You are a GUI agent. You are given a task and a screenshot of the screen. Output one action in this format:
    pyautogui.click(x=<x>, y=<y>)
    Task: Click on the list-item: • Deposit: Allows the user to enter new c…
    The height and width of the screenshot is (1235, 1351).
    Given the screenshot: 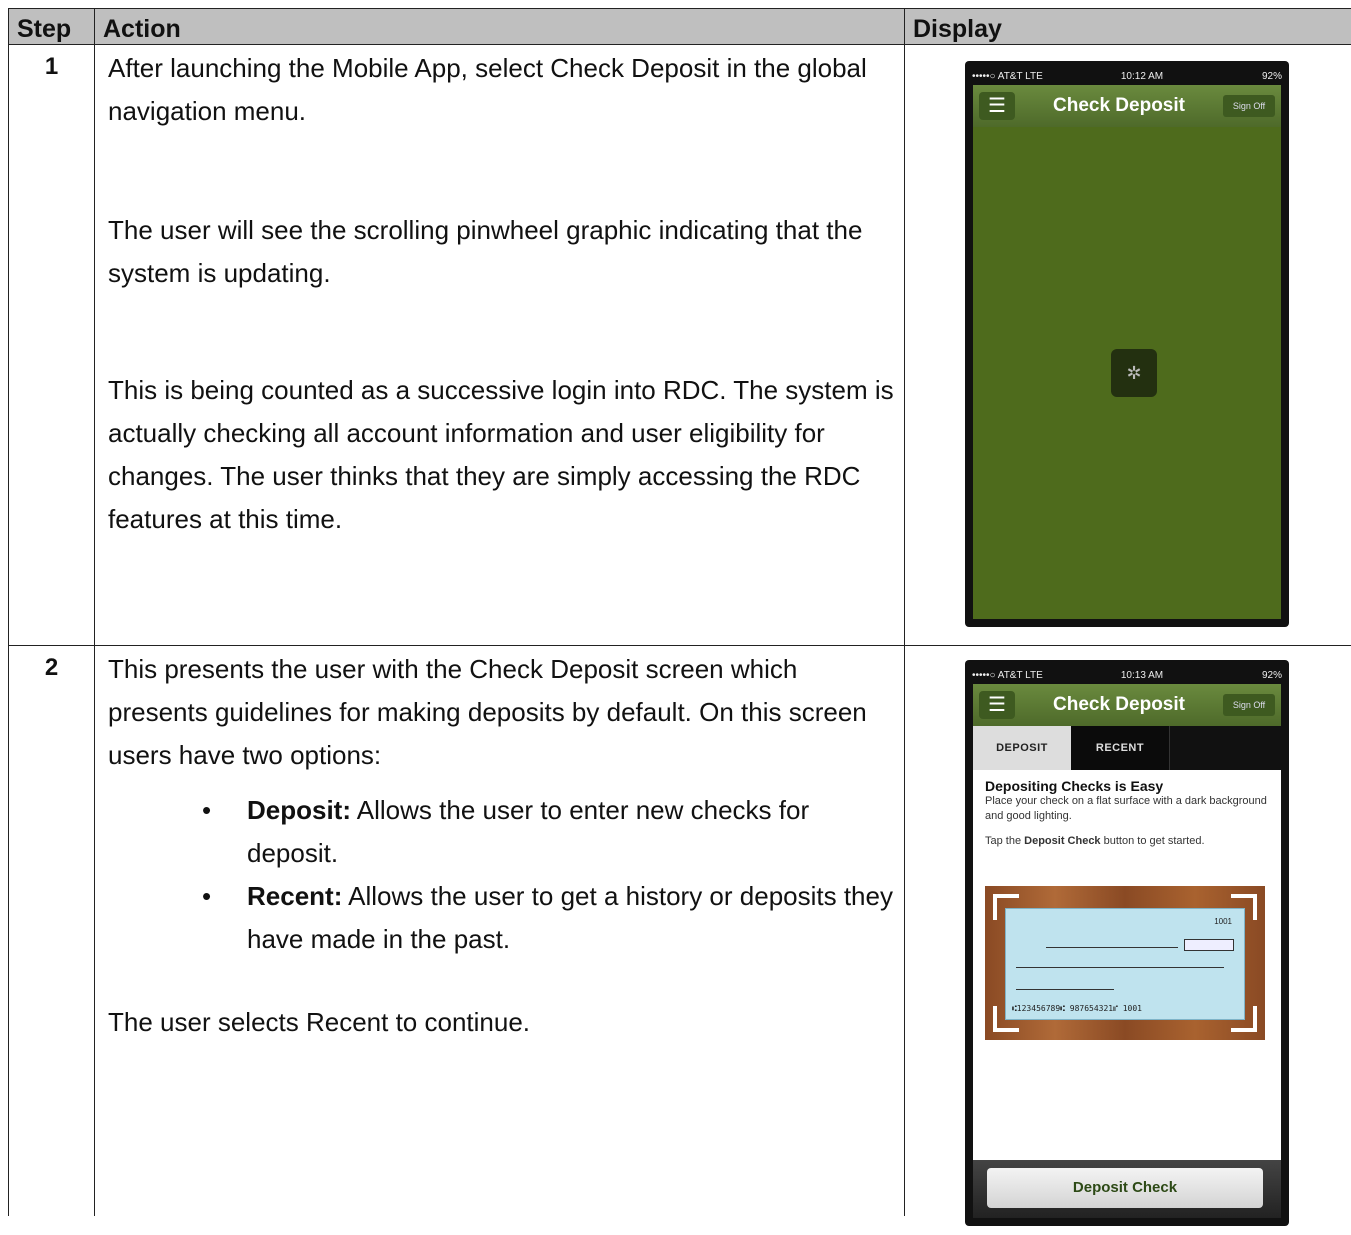 What is the action you would take?
    pyautogui.click(x=506, y=831)
    